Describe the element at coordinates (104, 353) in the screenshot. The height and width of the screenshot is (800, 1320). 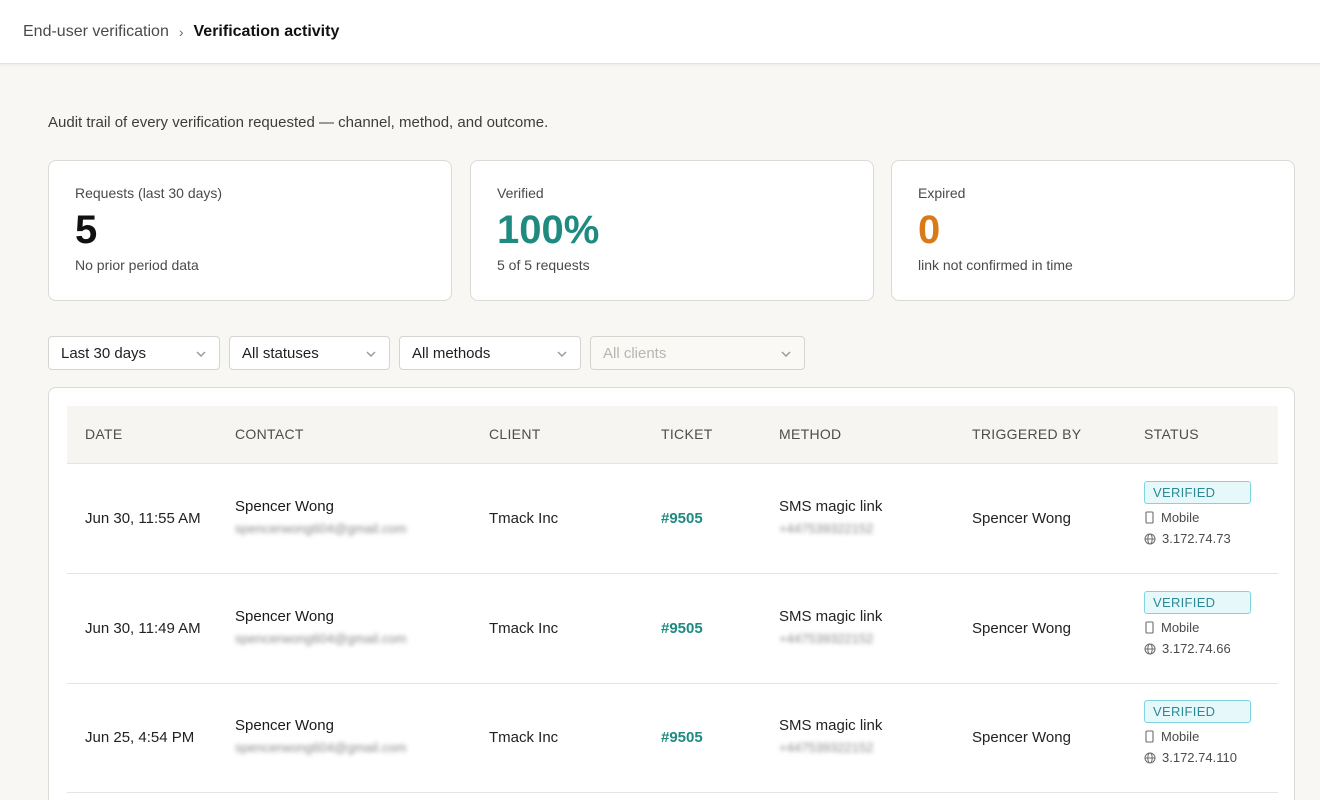
I see `period-filter-value: Last 30 days` at that location.